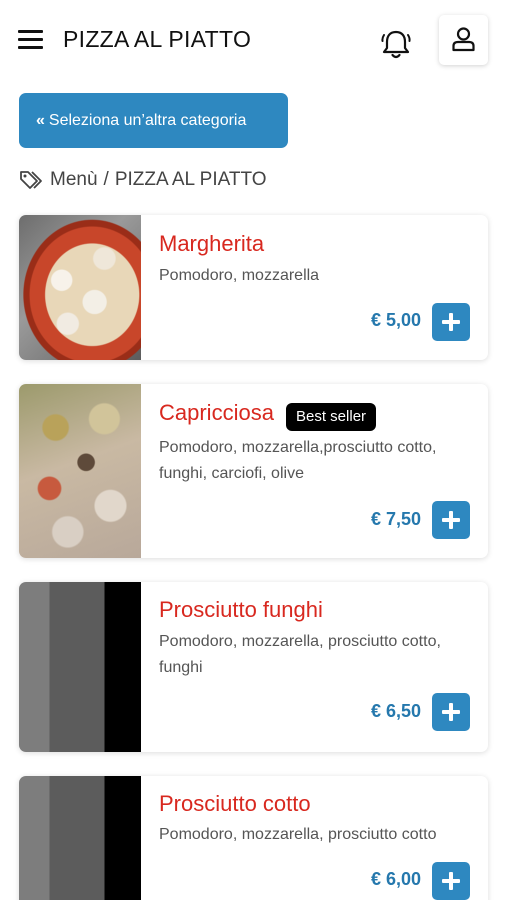 This screenshot has height=900, width=507. Describe the element at coordinates (253, 39) in the screenshot. I see `top-bar: PIZZA AL PIATTO` at that location.